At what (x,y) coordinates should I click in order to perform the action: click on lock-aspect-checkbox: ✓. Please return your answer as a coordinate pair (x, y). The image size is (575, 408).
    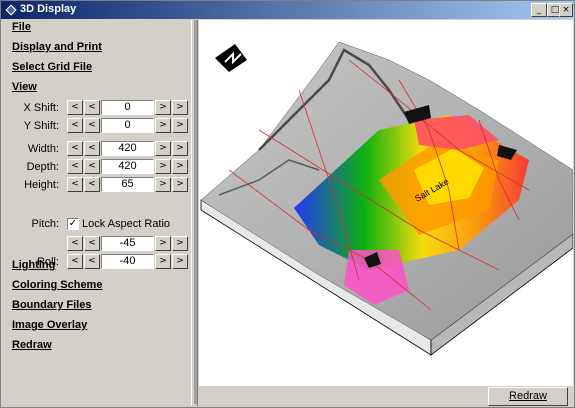
    Looking at the image, I should click on (73, 224).